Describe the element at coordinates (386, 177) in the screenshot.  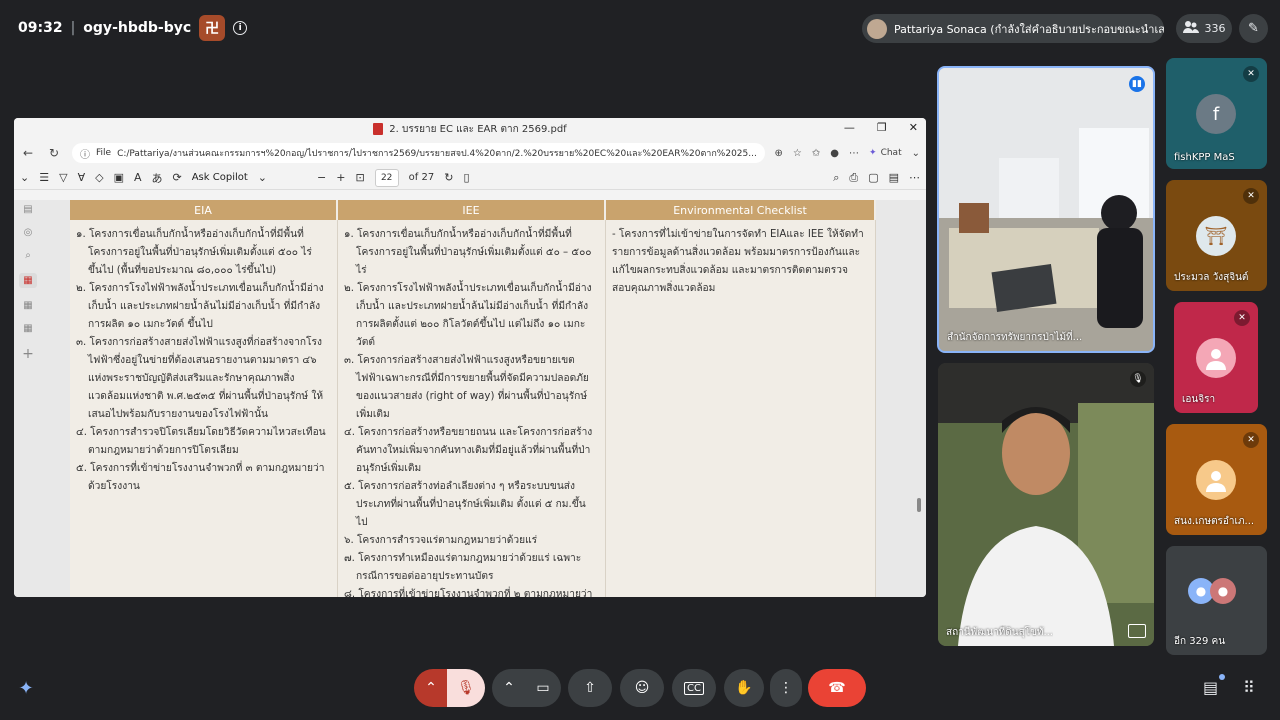
I see `page-number-input: 22` at that location.